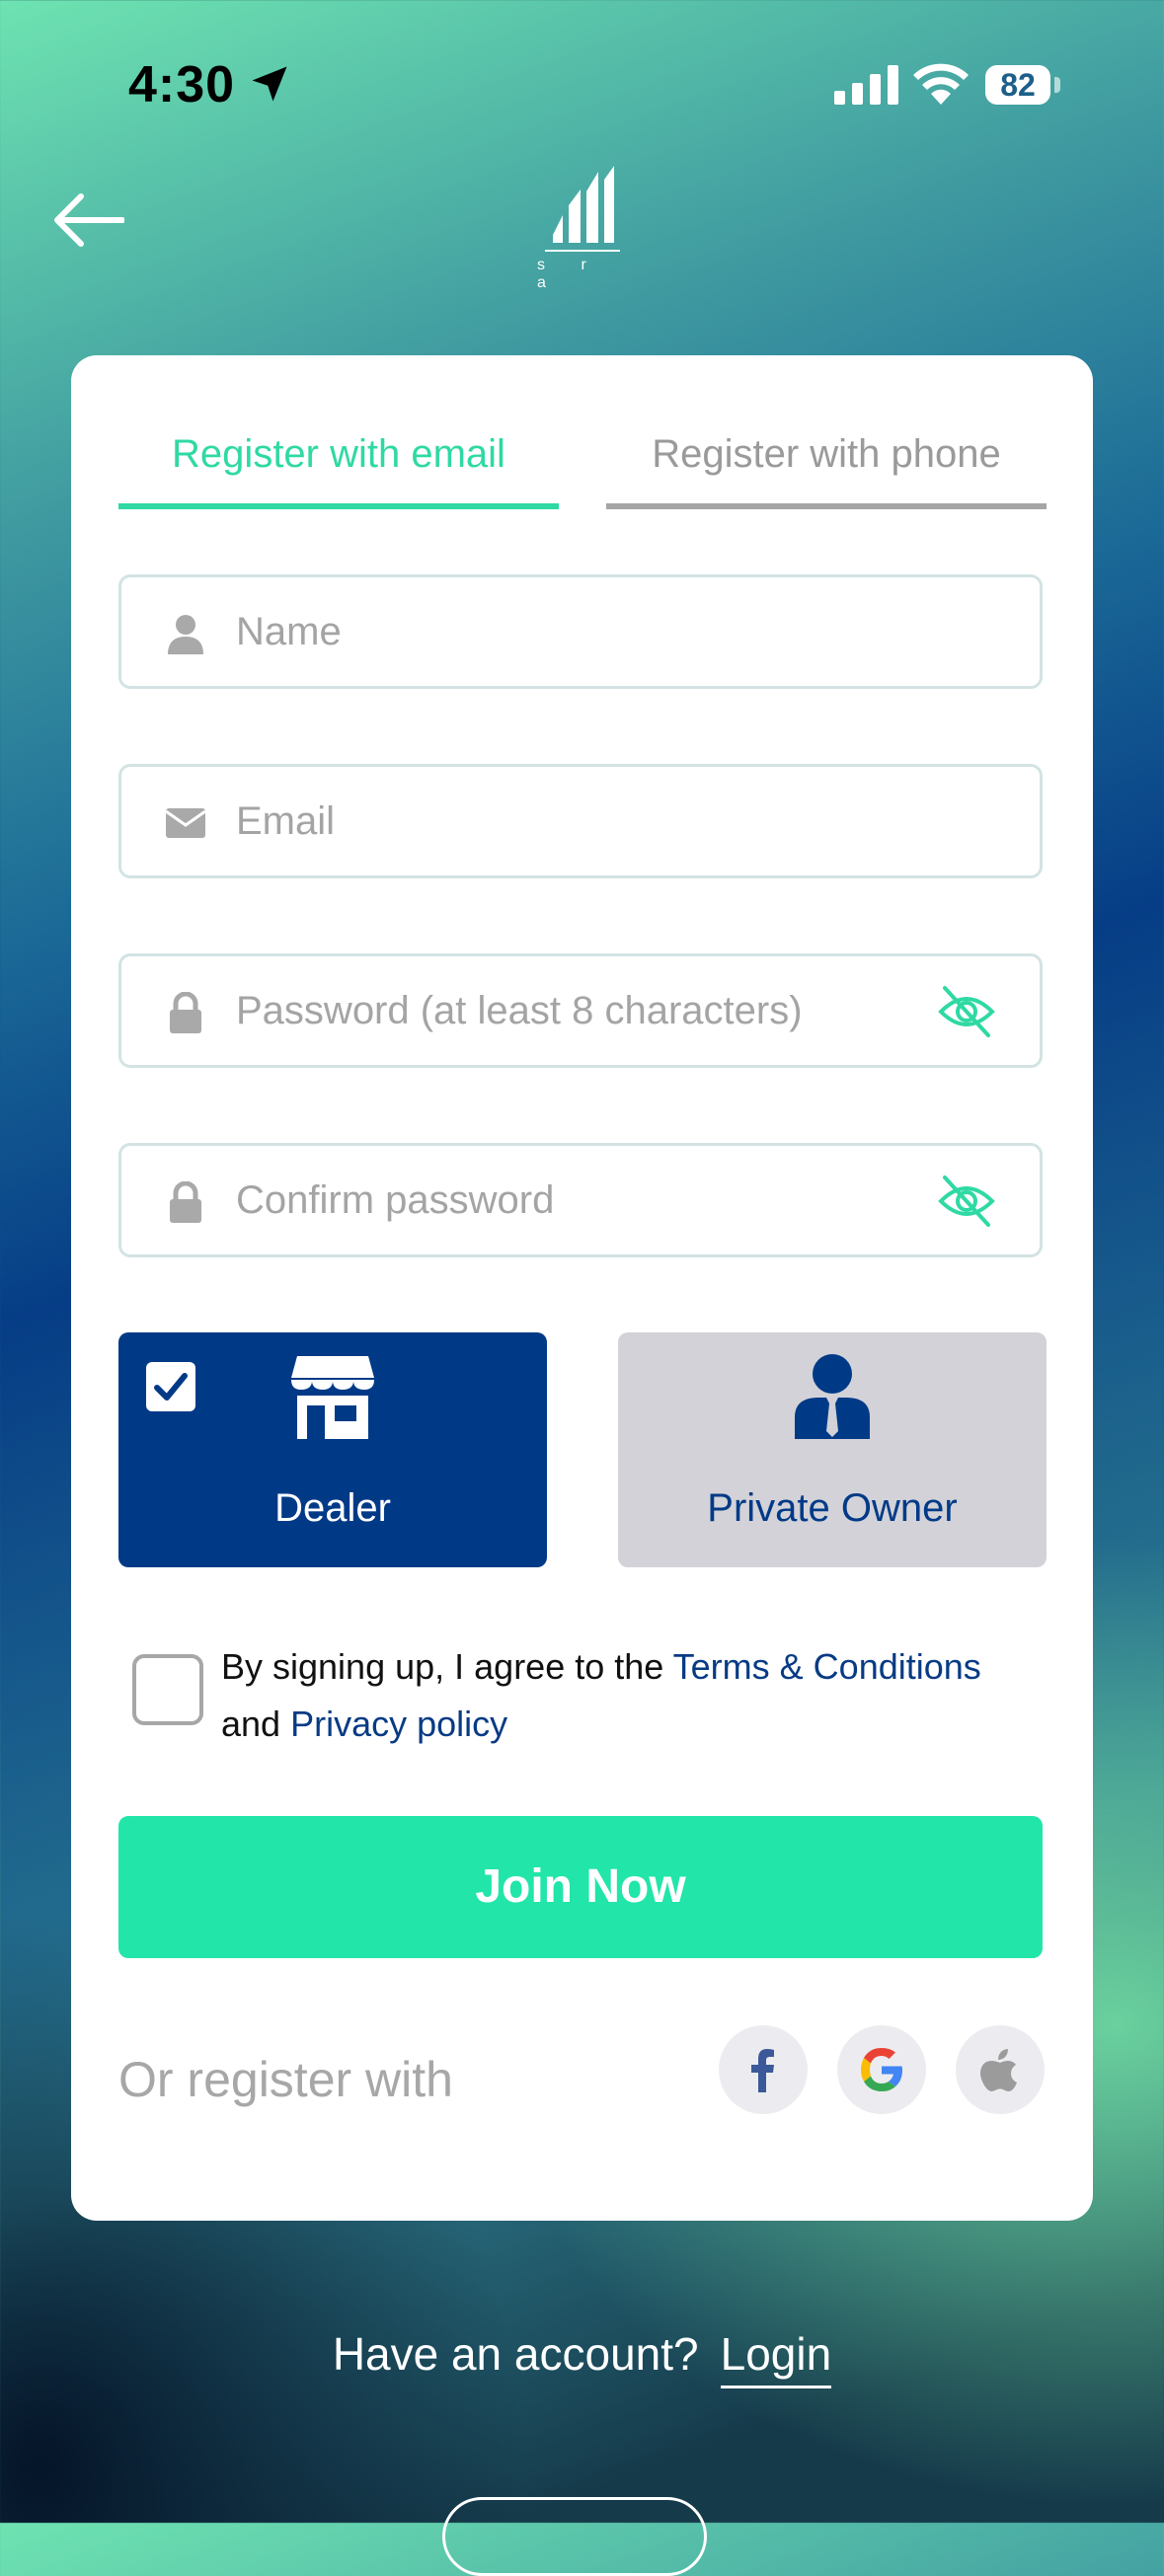 The height and width of the screenshot is (2576, 1164). What do you see at coordinates (332, 1508) in the screenshot?
I see `dealer-label: Dealer` at bounding box center [332, 1508].